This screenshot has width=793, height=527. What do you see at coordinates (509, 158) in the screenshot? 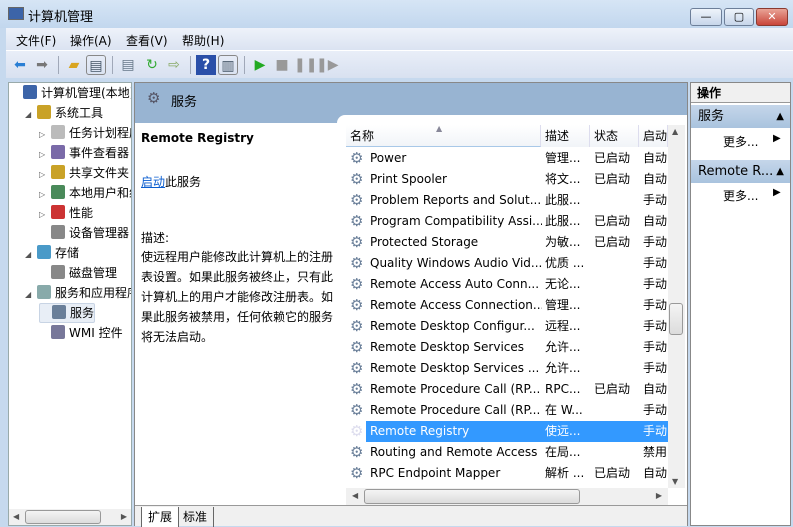
I see `service-row: ⚙ Power 管理... 已启动 自动` at bounding box center [509, 158].